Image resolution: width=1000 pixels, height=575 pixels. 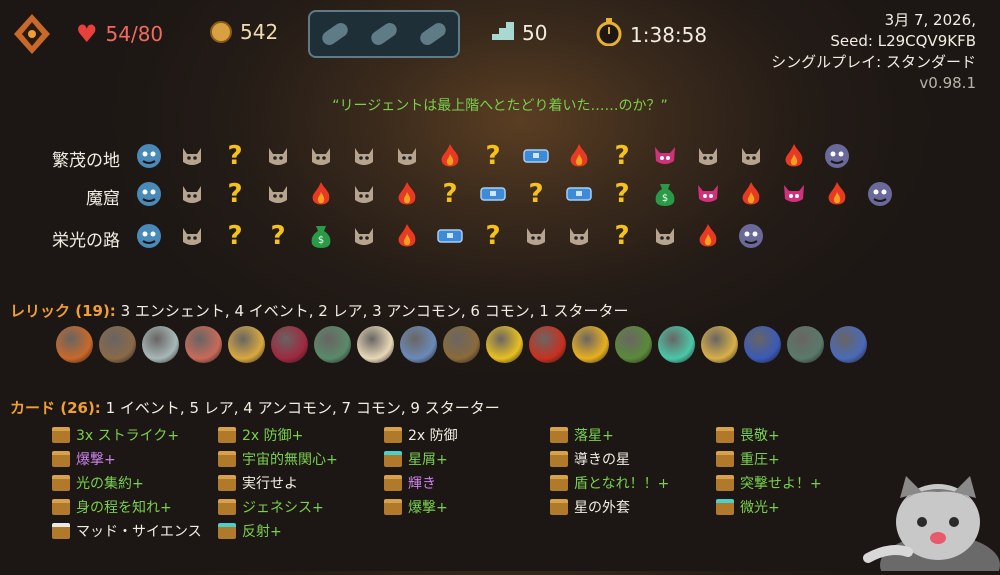 What do you see at coordinates (799, 483) in the screenshot?
I see `card-entry: 突撃せよ！+` at bounding box center [799, 483].